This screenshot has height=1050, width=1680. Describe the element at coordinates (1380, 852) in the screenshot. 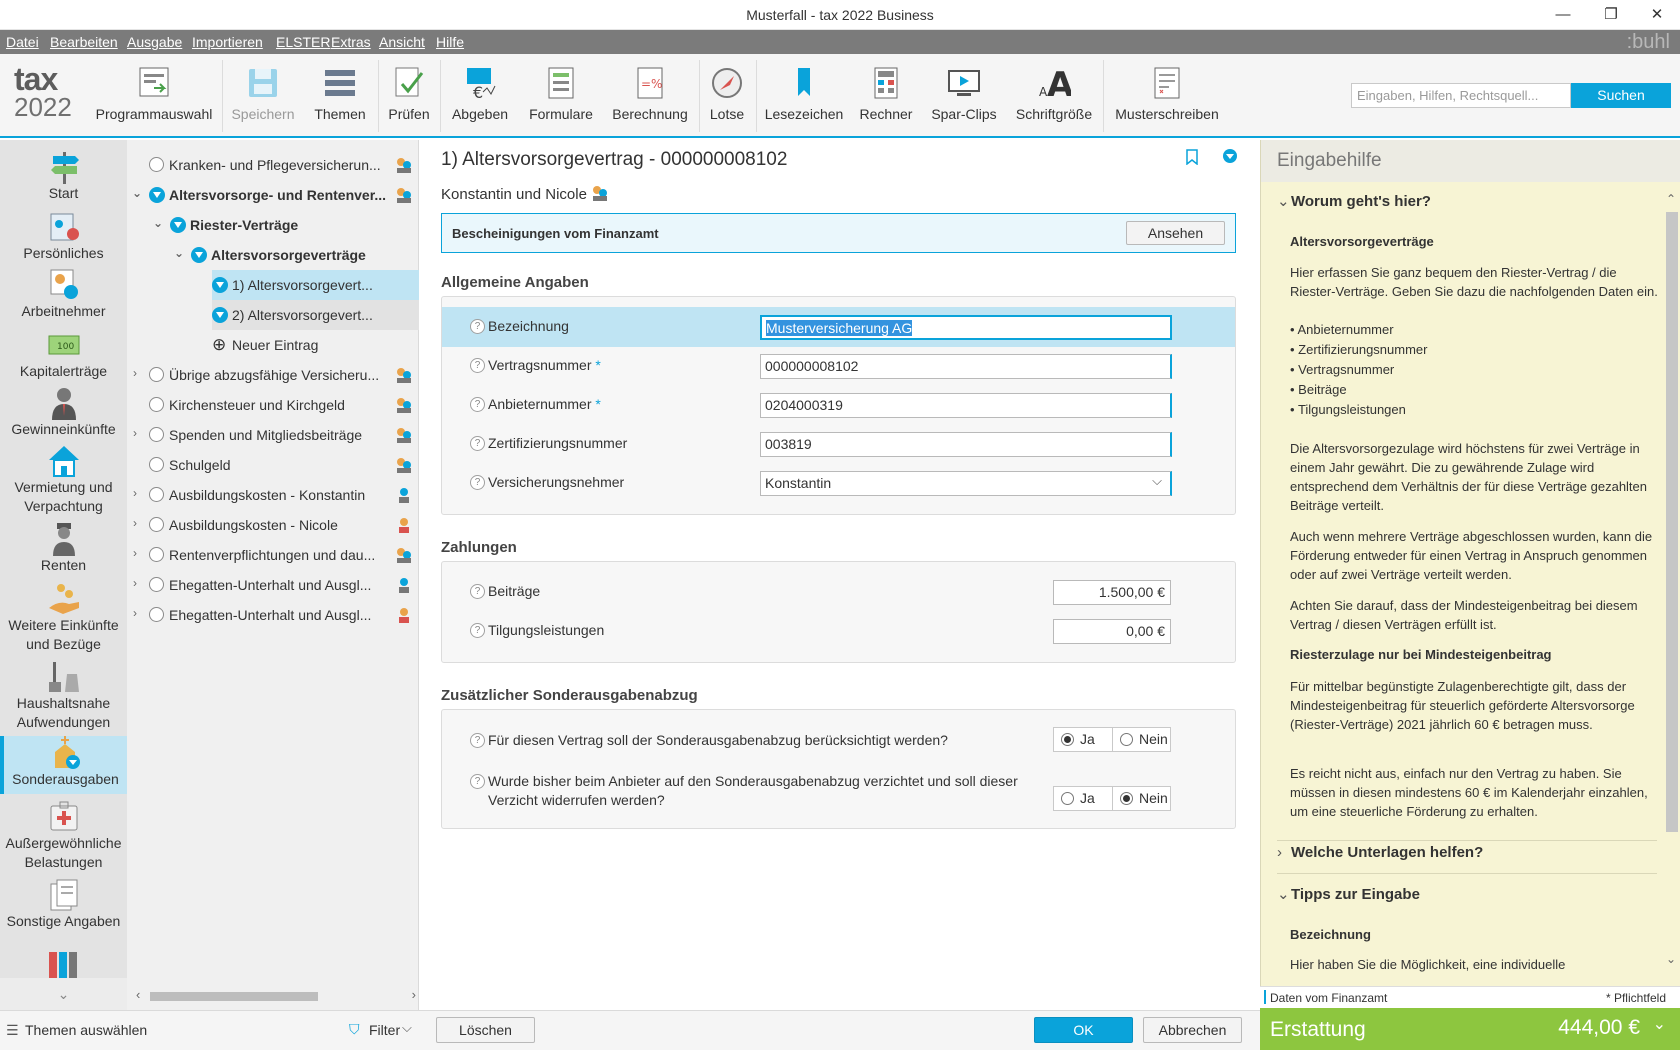

I see `help-section-unterlagen: › Welche Unterlagen helfen?` at that location.